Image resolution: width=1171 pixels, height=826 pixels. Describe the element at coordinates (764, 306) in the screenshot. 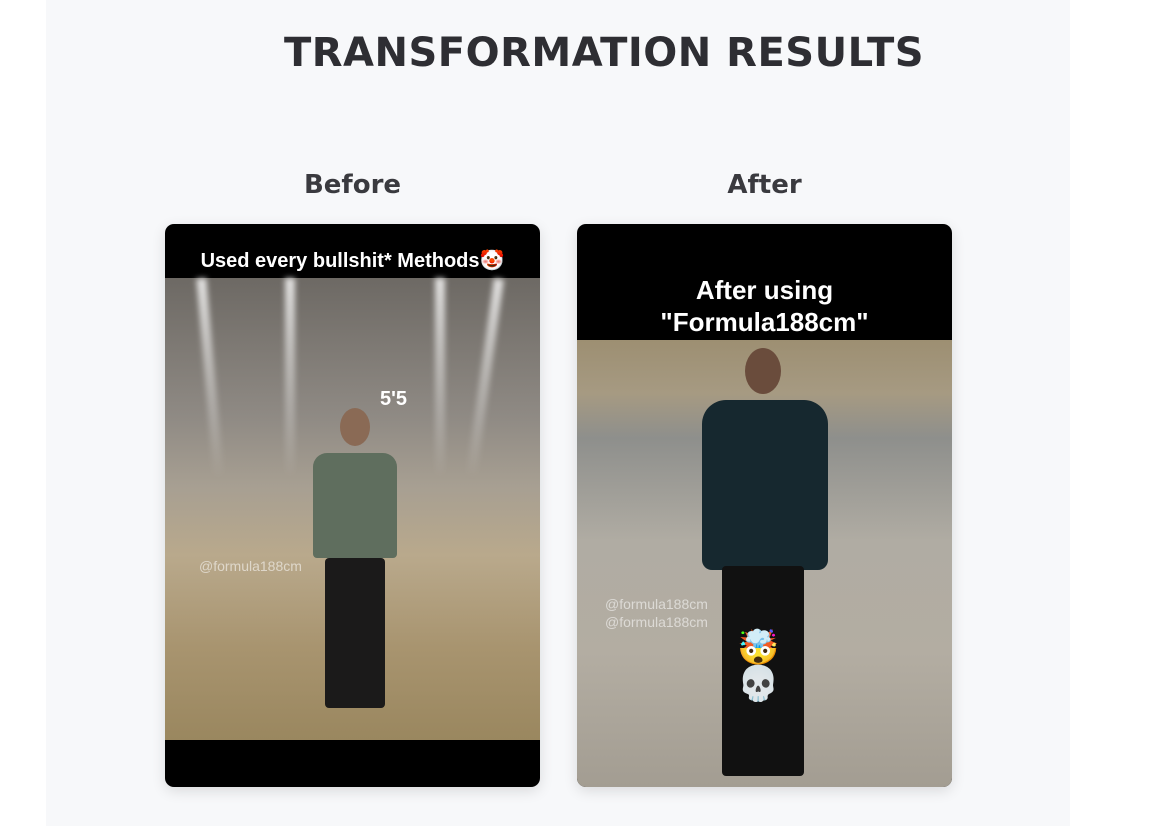

I see `after-caption: After using "Formula188cm"` at that location.